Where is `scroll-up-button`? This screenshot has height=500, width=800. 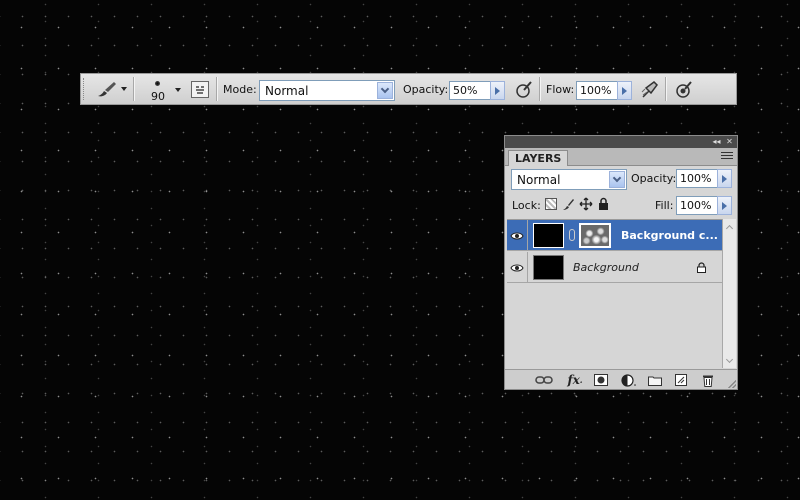 scroll-up-button is located at coordinates (729, 226).